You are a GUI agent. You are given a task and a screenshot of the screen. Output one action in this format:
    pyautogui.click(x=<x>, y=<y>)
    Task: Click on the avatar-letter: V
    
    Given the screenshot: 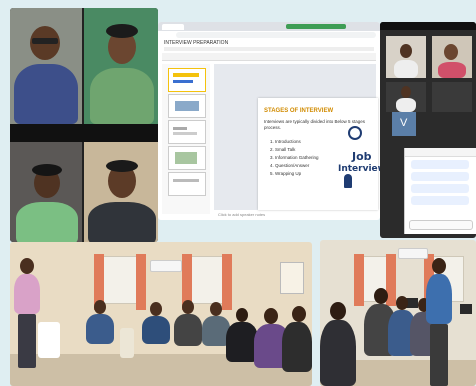 What is the action you would take?
    pyautogui.click(x=404, y=123)
    